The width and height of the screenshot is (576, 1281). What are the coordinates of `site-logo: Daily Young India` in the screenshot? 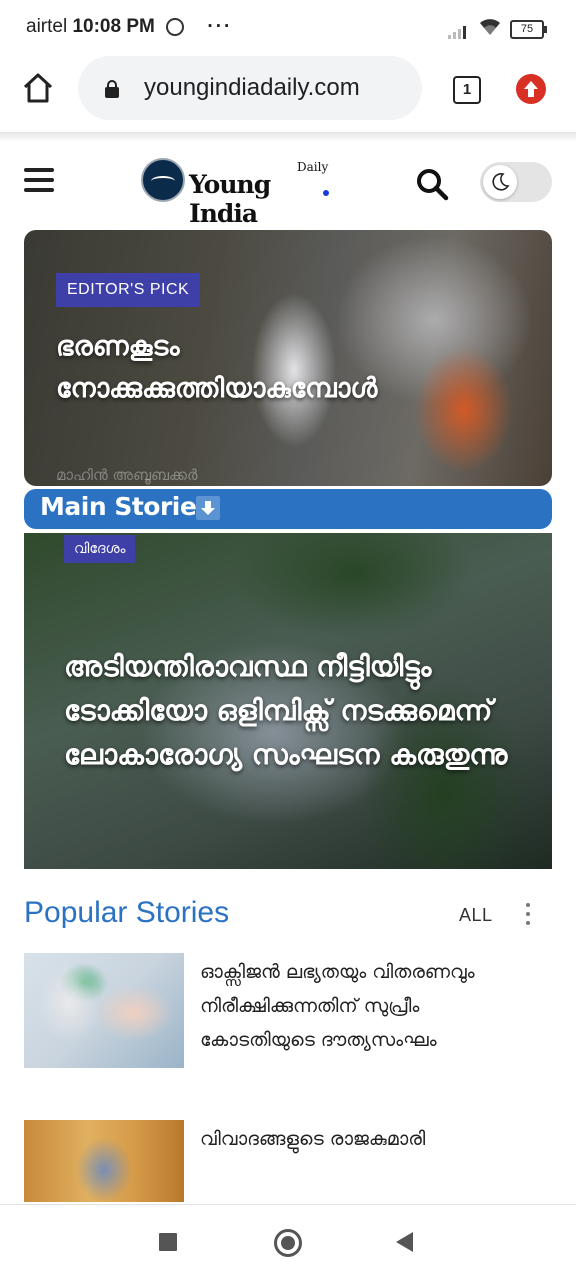 It's located at (236, 193).